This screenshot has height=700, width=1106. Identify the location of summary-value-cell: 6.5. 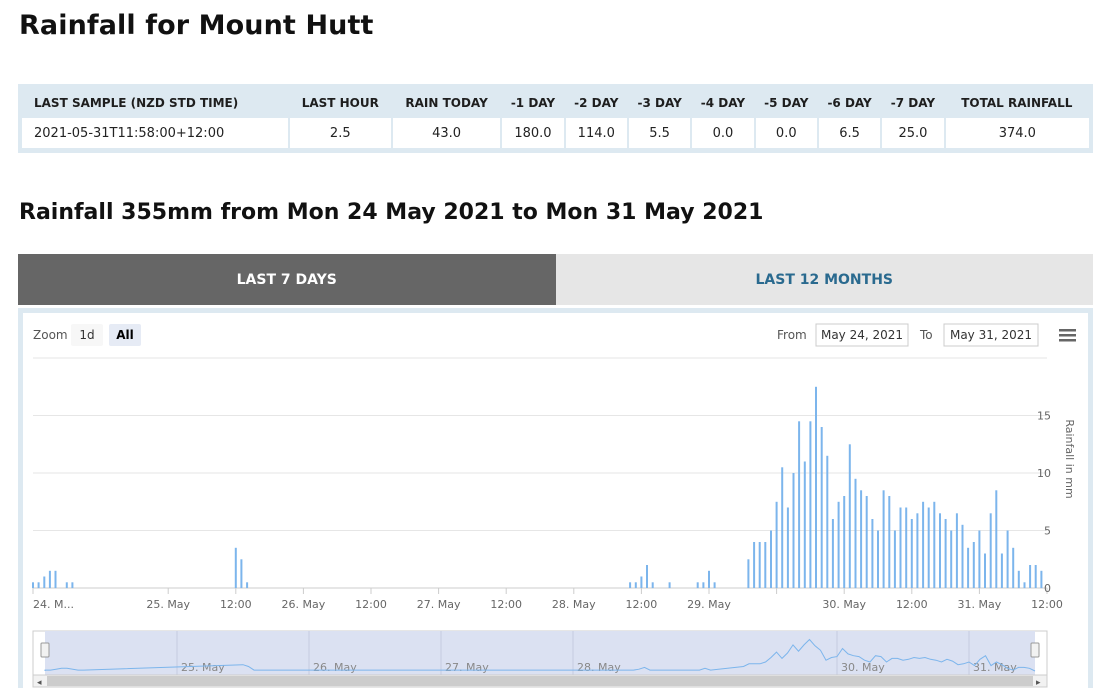
(850, 133).